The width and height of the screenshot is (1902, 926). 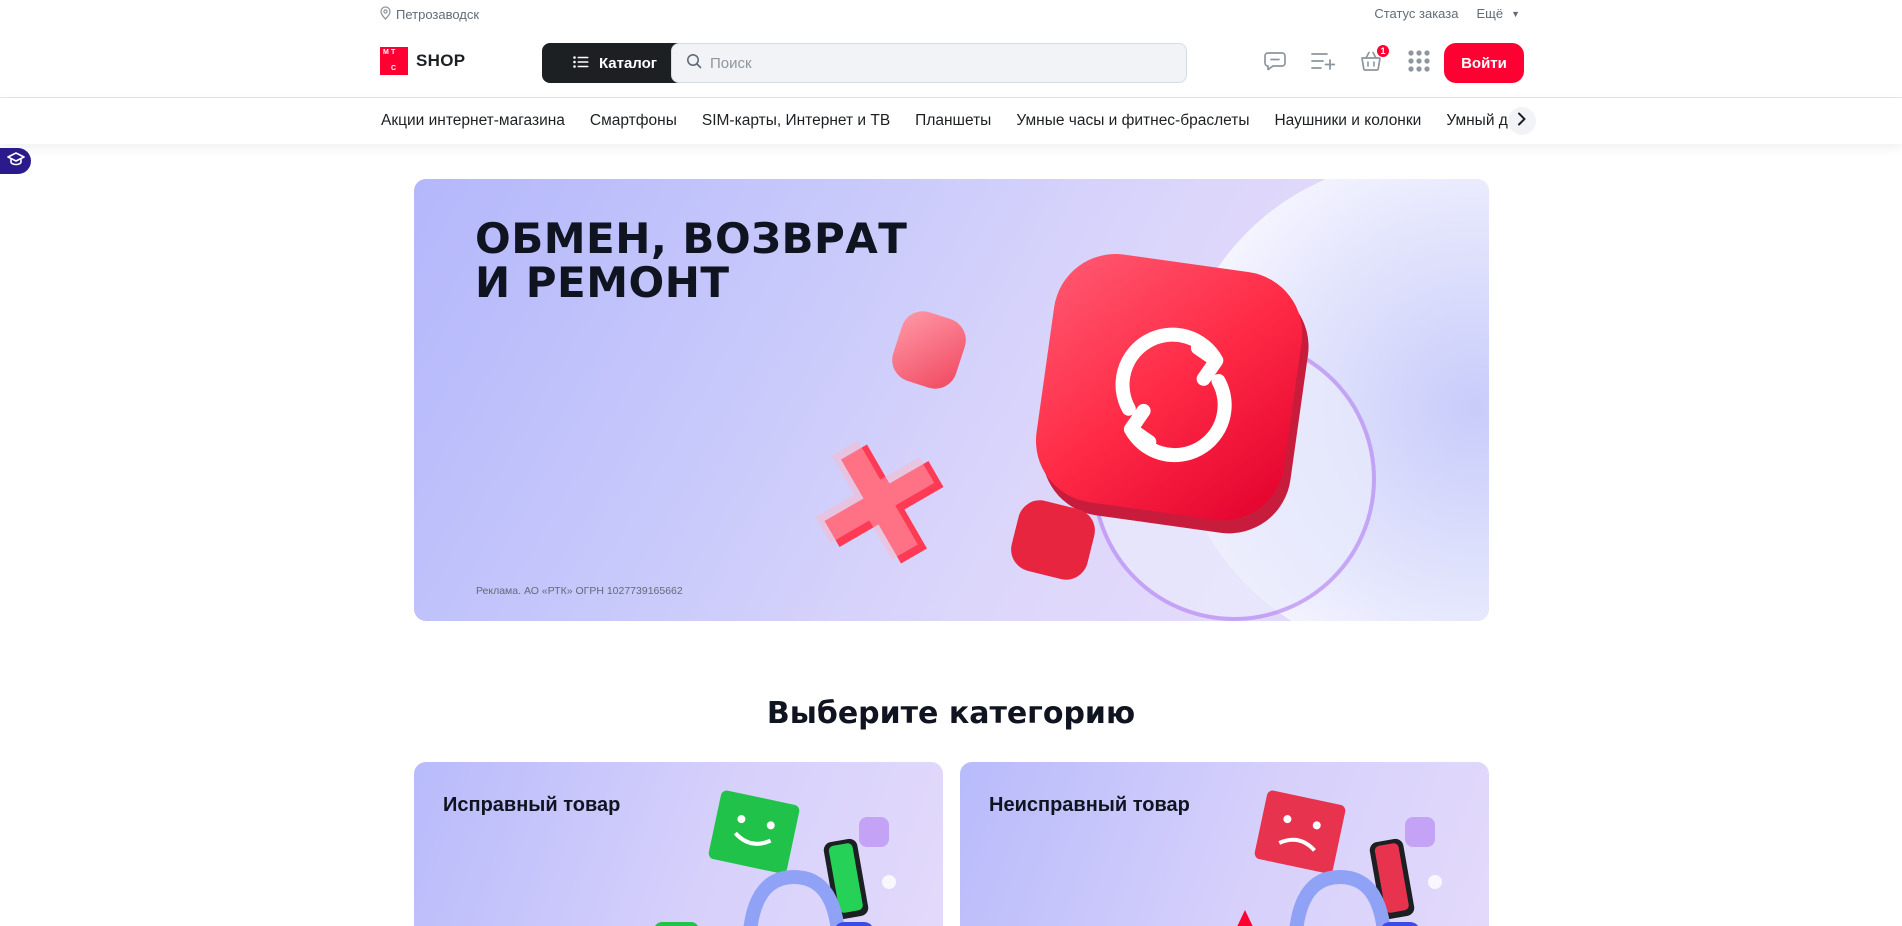 What do you see at coordinates (1132, 121) in the screenshot?
I see `nav-item-smartwatches: Умные часы и фитнес-браслеты` at bounding box center [1132, 121].